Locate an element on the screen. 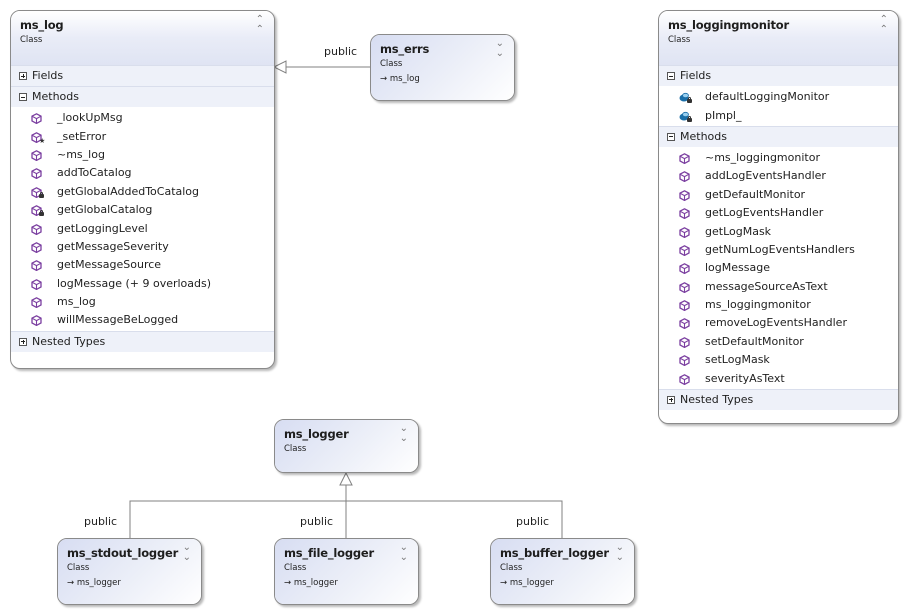 The image size is (907, 613). method-item: removeLogEventsHandler is located at coordinates (778, 323).